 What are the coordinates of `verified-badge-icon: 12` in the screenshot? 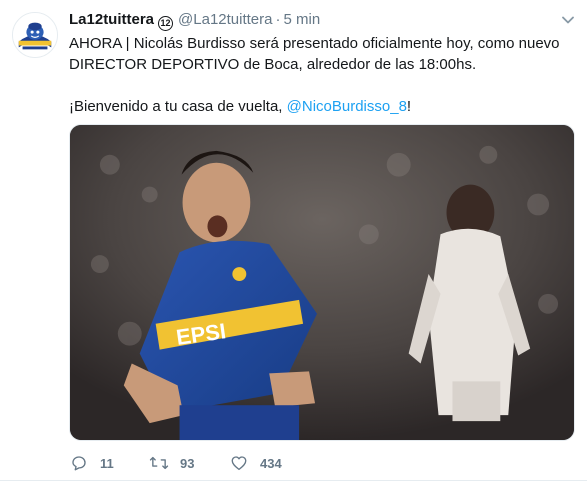 It's located at (166, 23).